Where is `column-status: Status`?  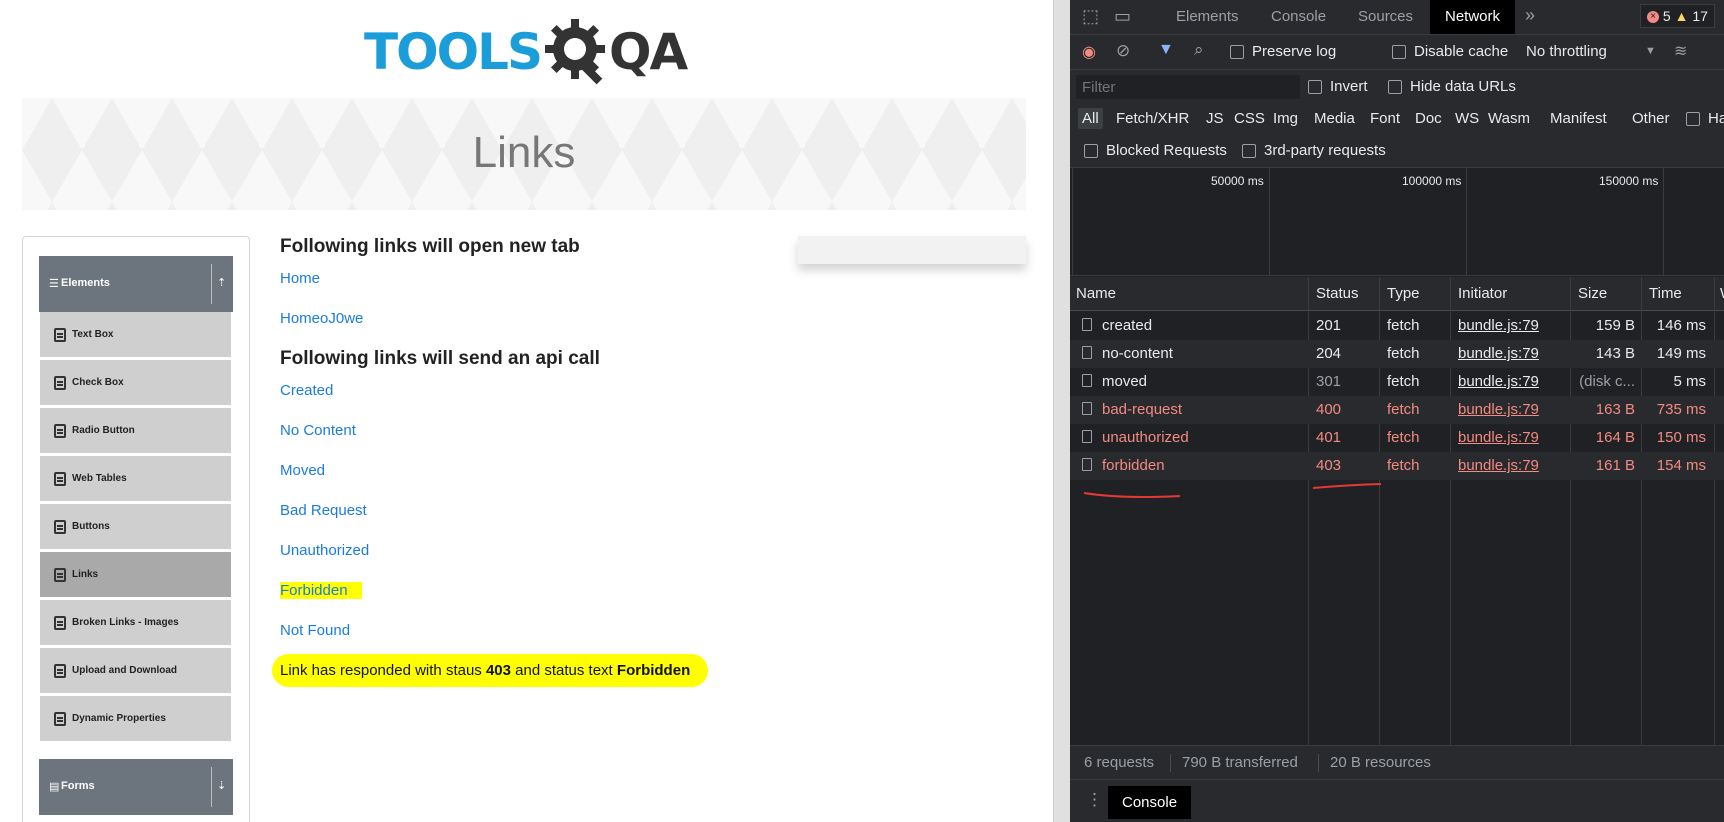
column-status: Status is located at coordinates (1337, 293).